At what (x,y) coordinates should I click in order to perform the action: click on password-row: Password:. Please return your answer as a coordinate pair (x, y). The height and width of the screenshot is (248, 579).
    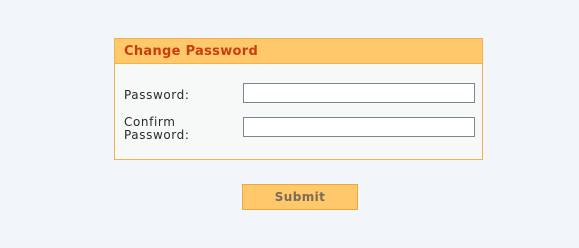
    Looking at the image, I should click on (157, 95).